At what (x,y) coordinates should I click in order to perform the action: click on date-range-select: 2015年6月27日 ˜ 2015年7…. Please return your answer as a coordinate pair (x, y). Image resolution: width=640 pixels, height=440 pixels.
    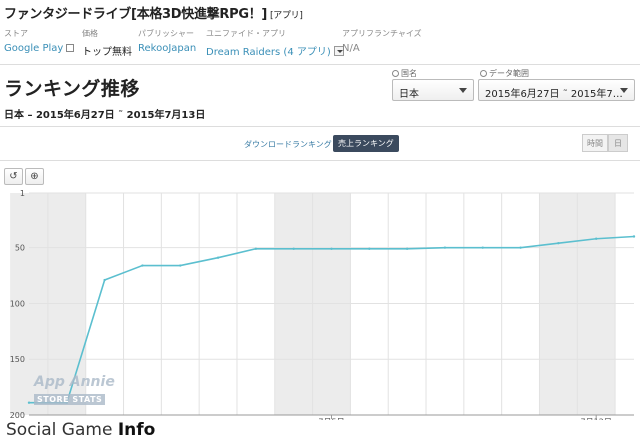
    Looking at the image, I should click on (556, 90).